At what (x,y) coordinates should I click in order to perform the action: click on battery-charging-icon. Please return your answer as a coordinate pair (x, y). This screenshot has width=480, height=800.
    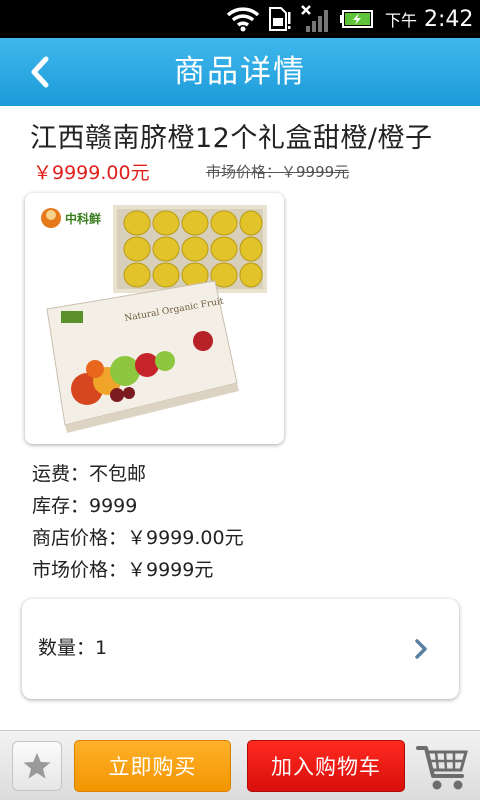
    Looking at the image, I should click on (357, 19).